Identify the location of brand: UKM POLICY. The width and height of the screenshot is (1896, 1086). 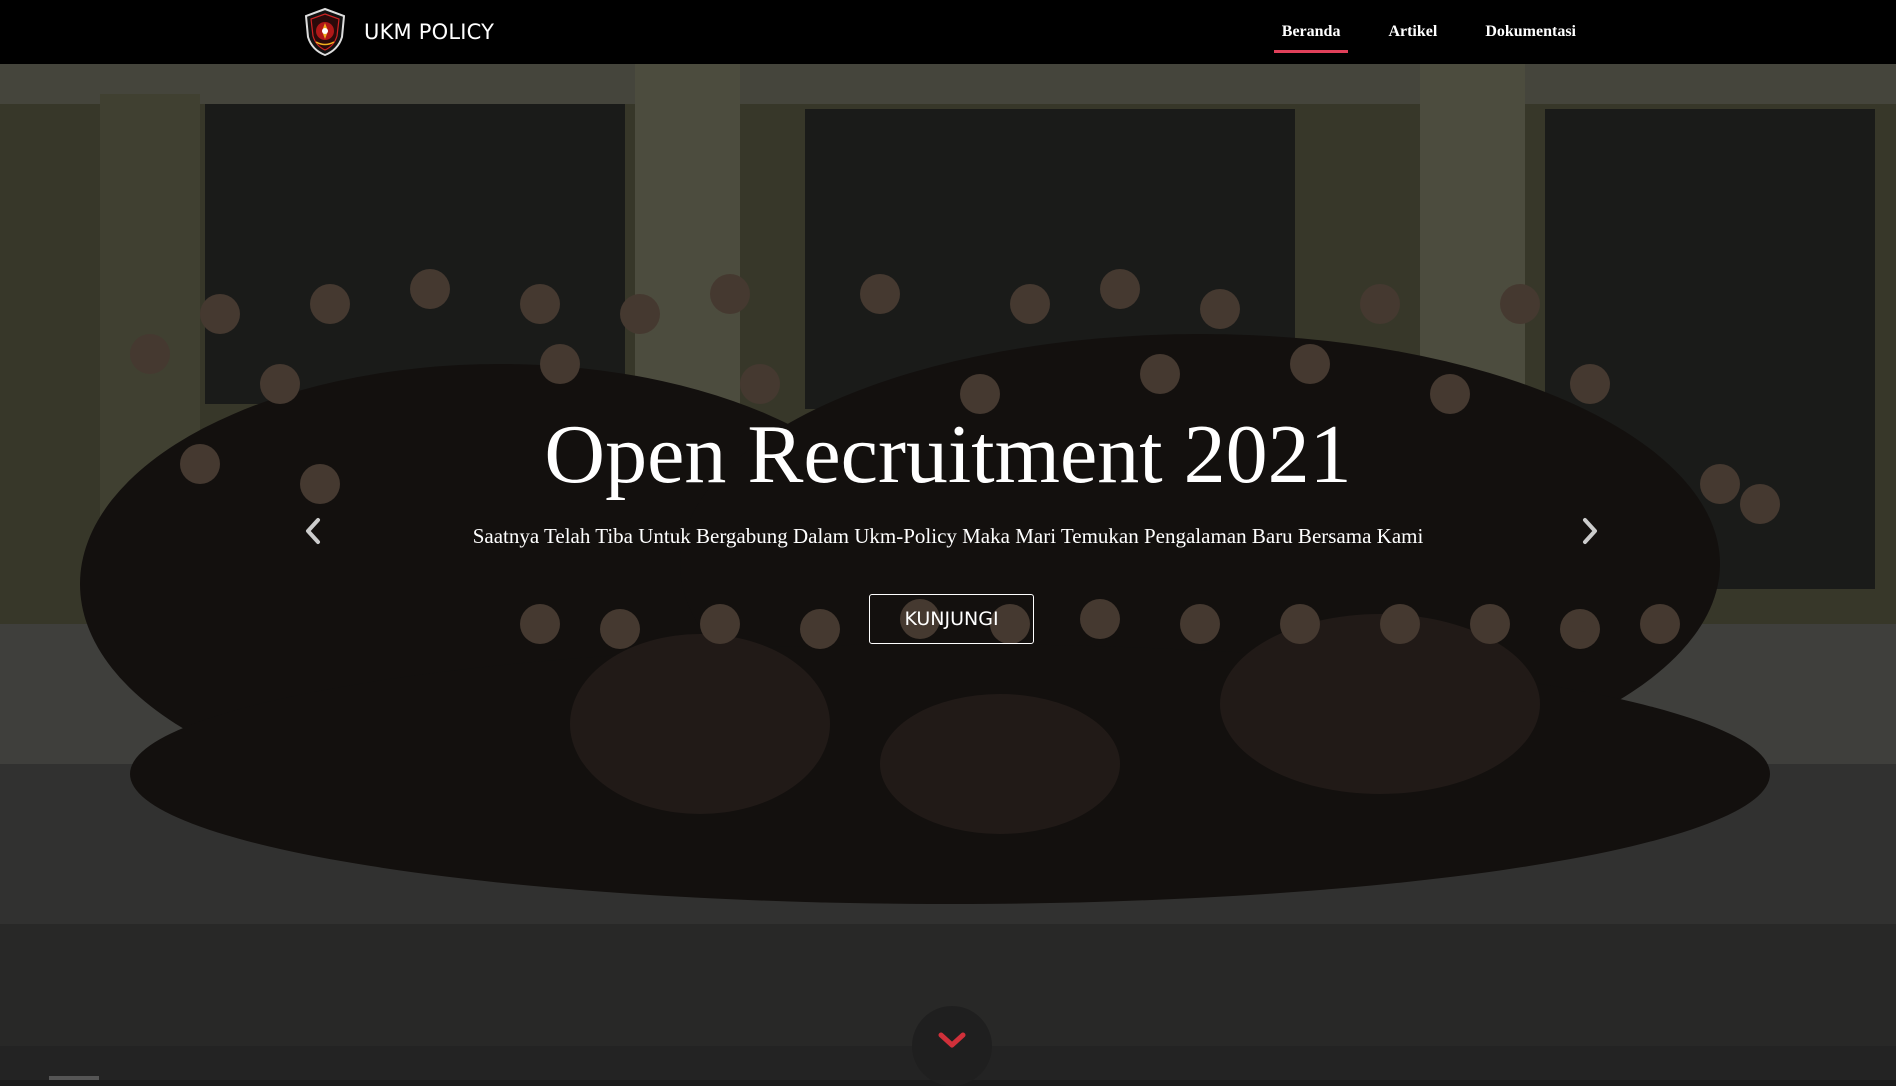
(398, 32).